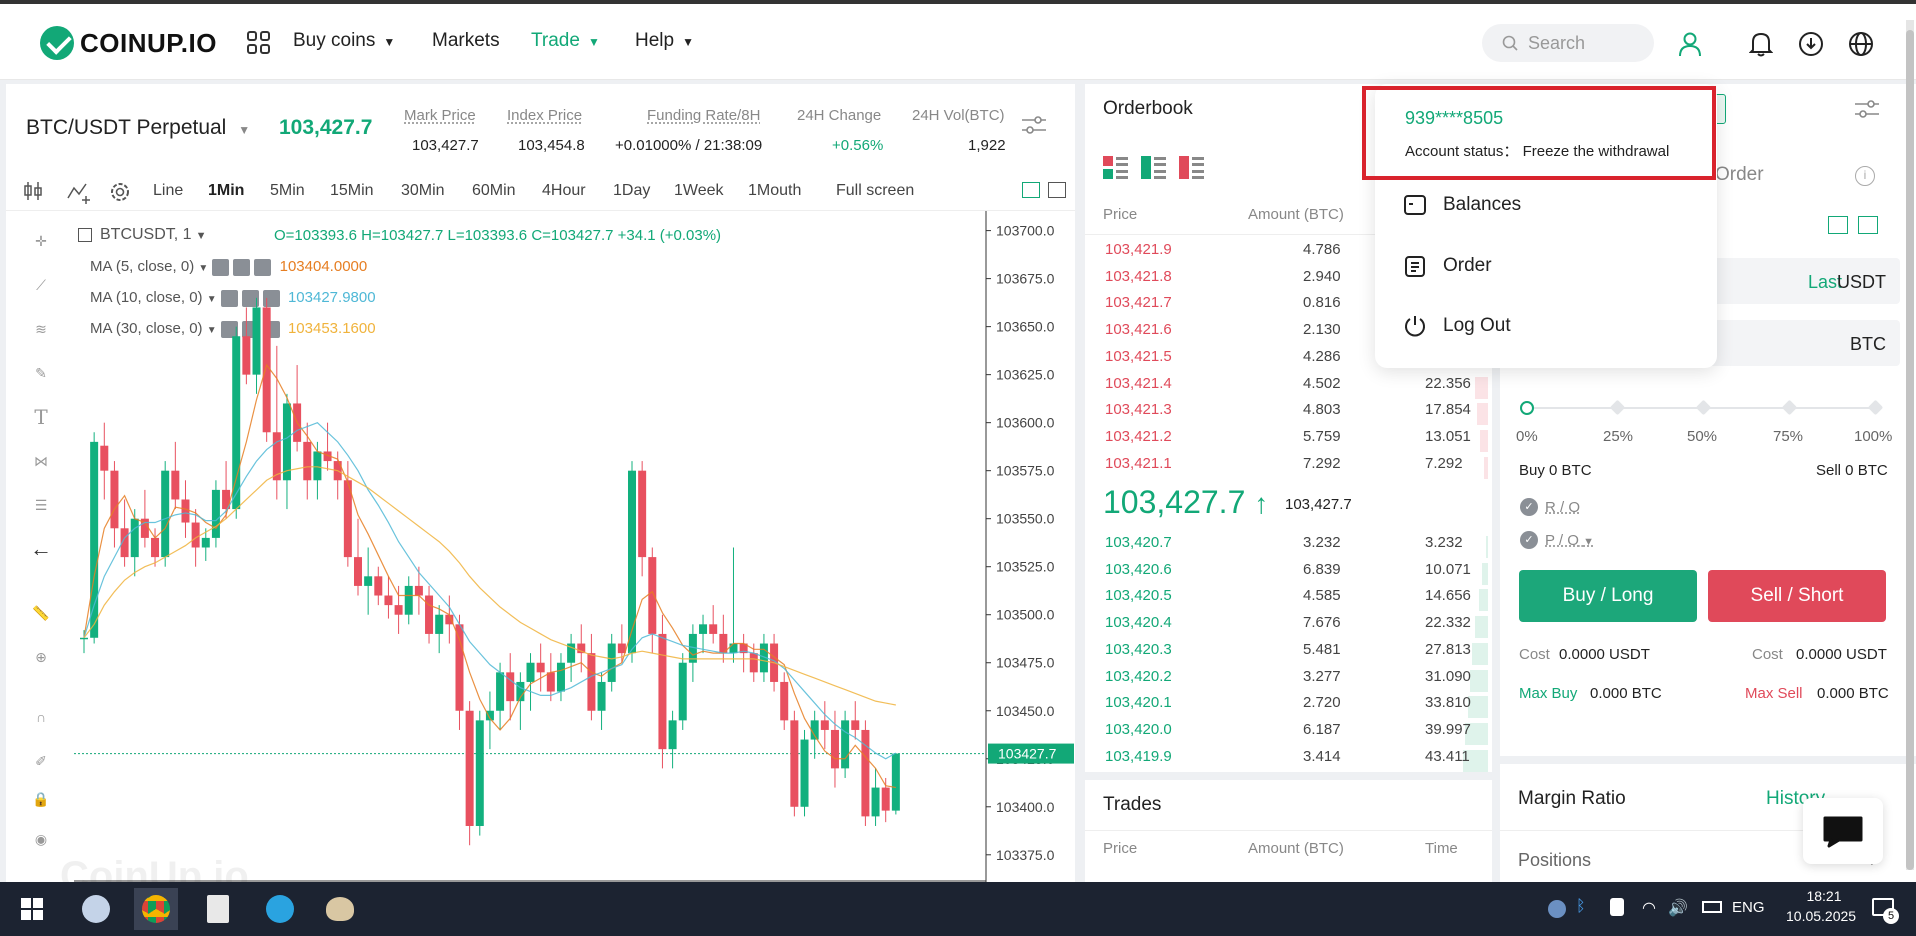 The height and width of the screenshot is (936, 1916). I want to click on slider-mark-75: 75%, so click(1788, 436).